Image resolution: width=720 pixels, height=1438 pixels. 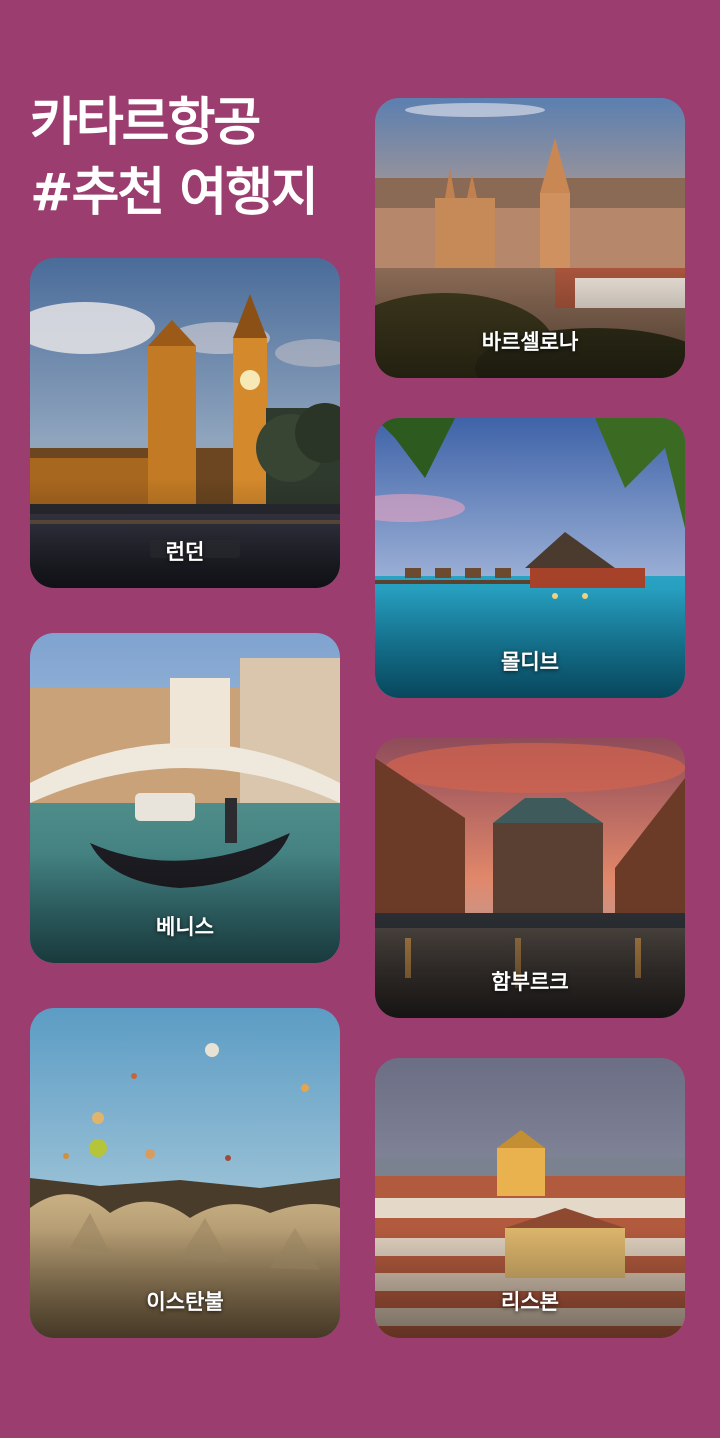 What do you see at coordinates (530, 1302) in the screenshot?
I see `destination-label: 리스본` at bounding box center [530, 1302].